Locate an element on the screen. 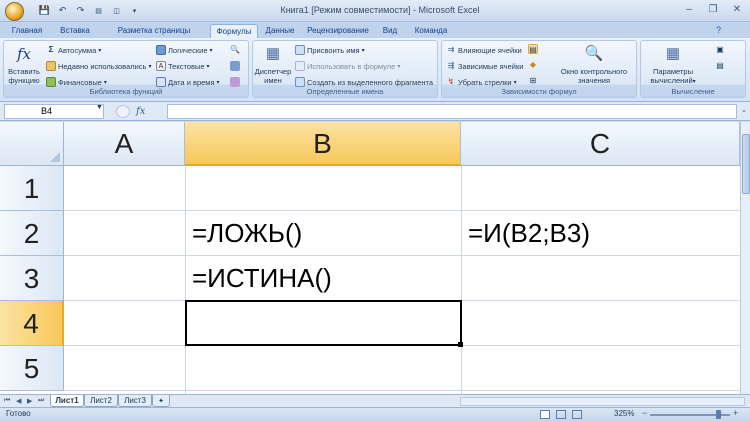  text-button: A Текстовые ▾ is located at coordinates (183, 66).